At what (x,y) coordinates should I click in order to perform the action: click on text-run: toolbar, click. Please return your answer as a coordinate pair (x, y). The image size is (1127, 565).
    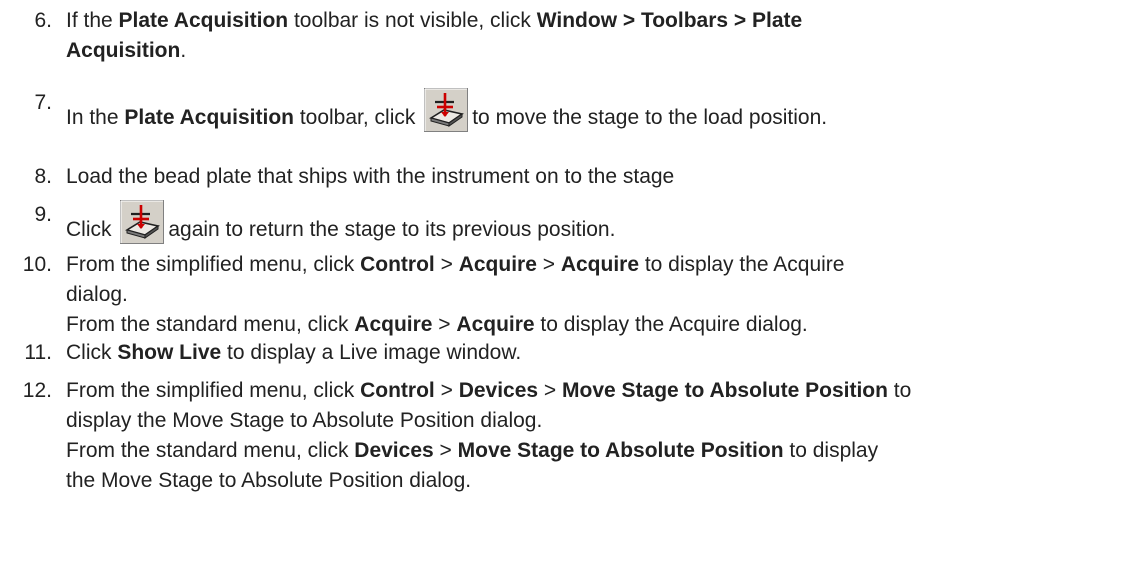
    Looking at the image, I should click on (357, 117).